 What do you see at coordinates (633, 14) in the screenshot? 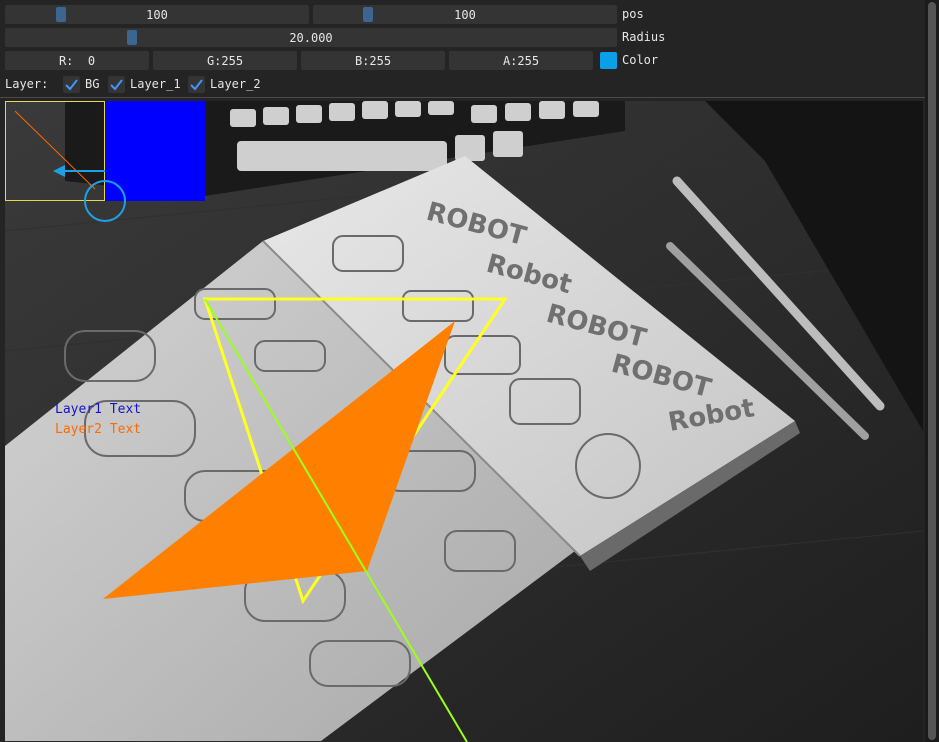
I see `pos-label: pos` at bounding box center [633, 14].